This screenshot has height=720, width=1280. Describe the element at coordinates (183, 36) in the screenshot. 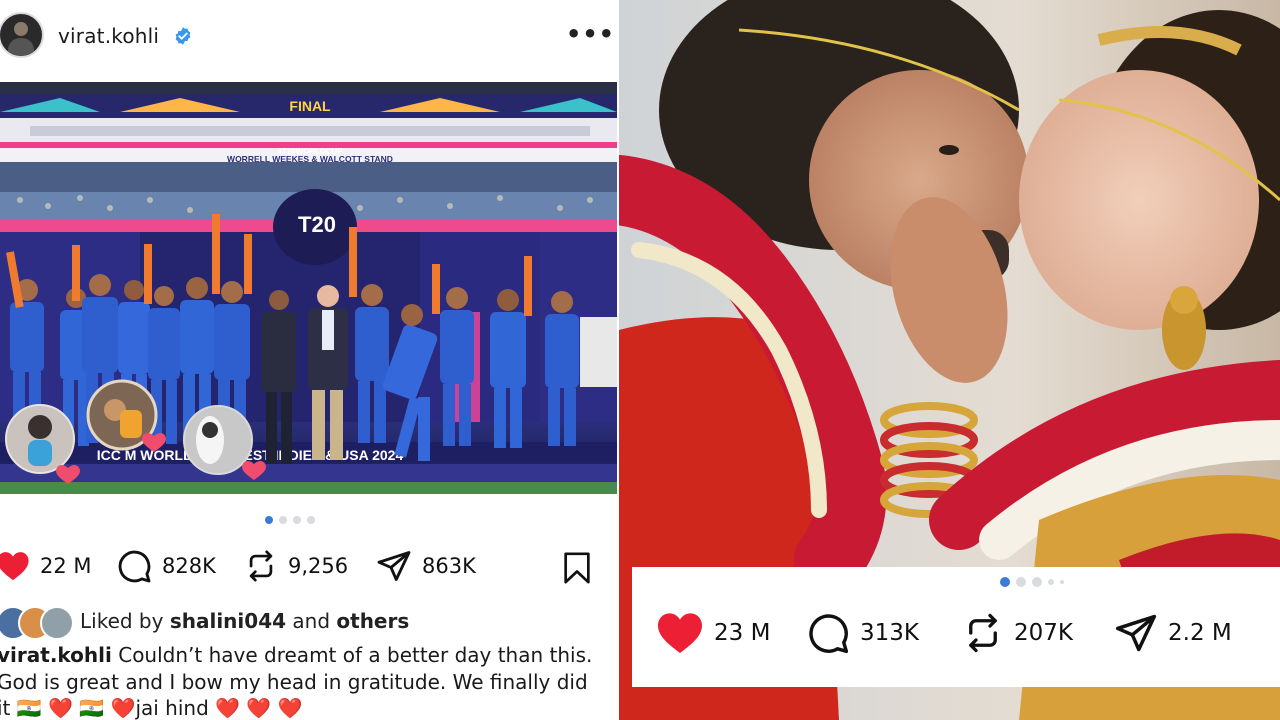

I see `verified-badge-icon` at that location.